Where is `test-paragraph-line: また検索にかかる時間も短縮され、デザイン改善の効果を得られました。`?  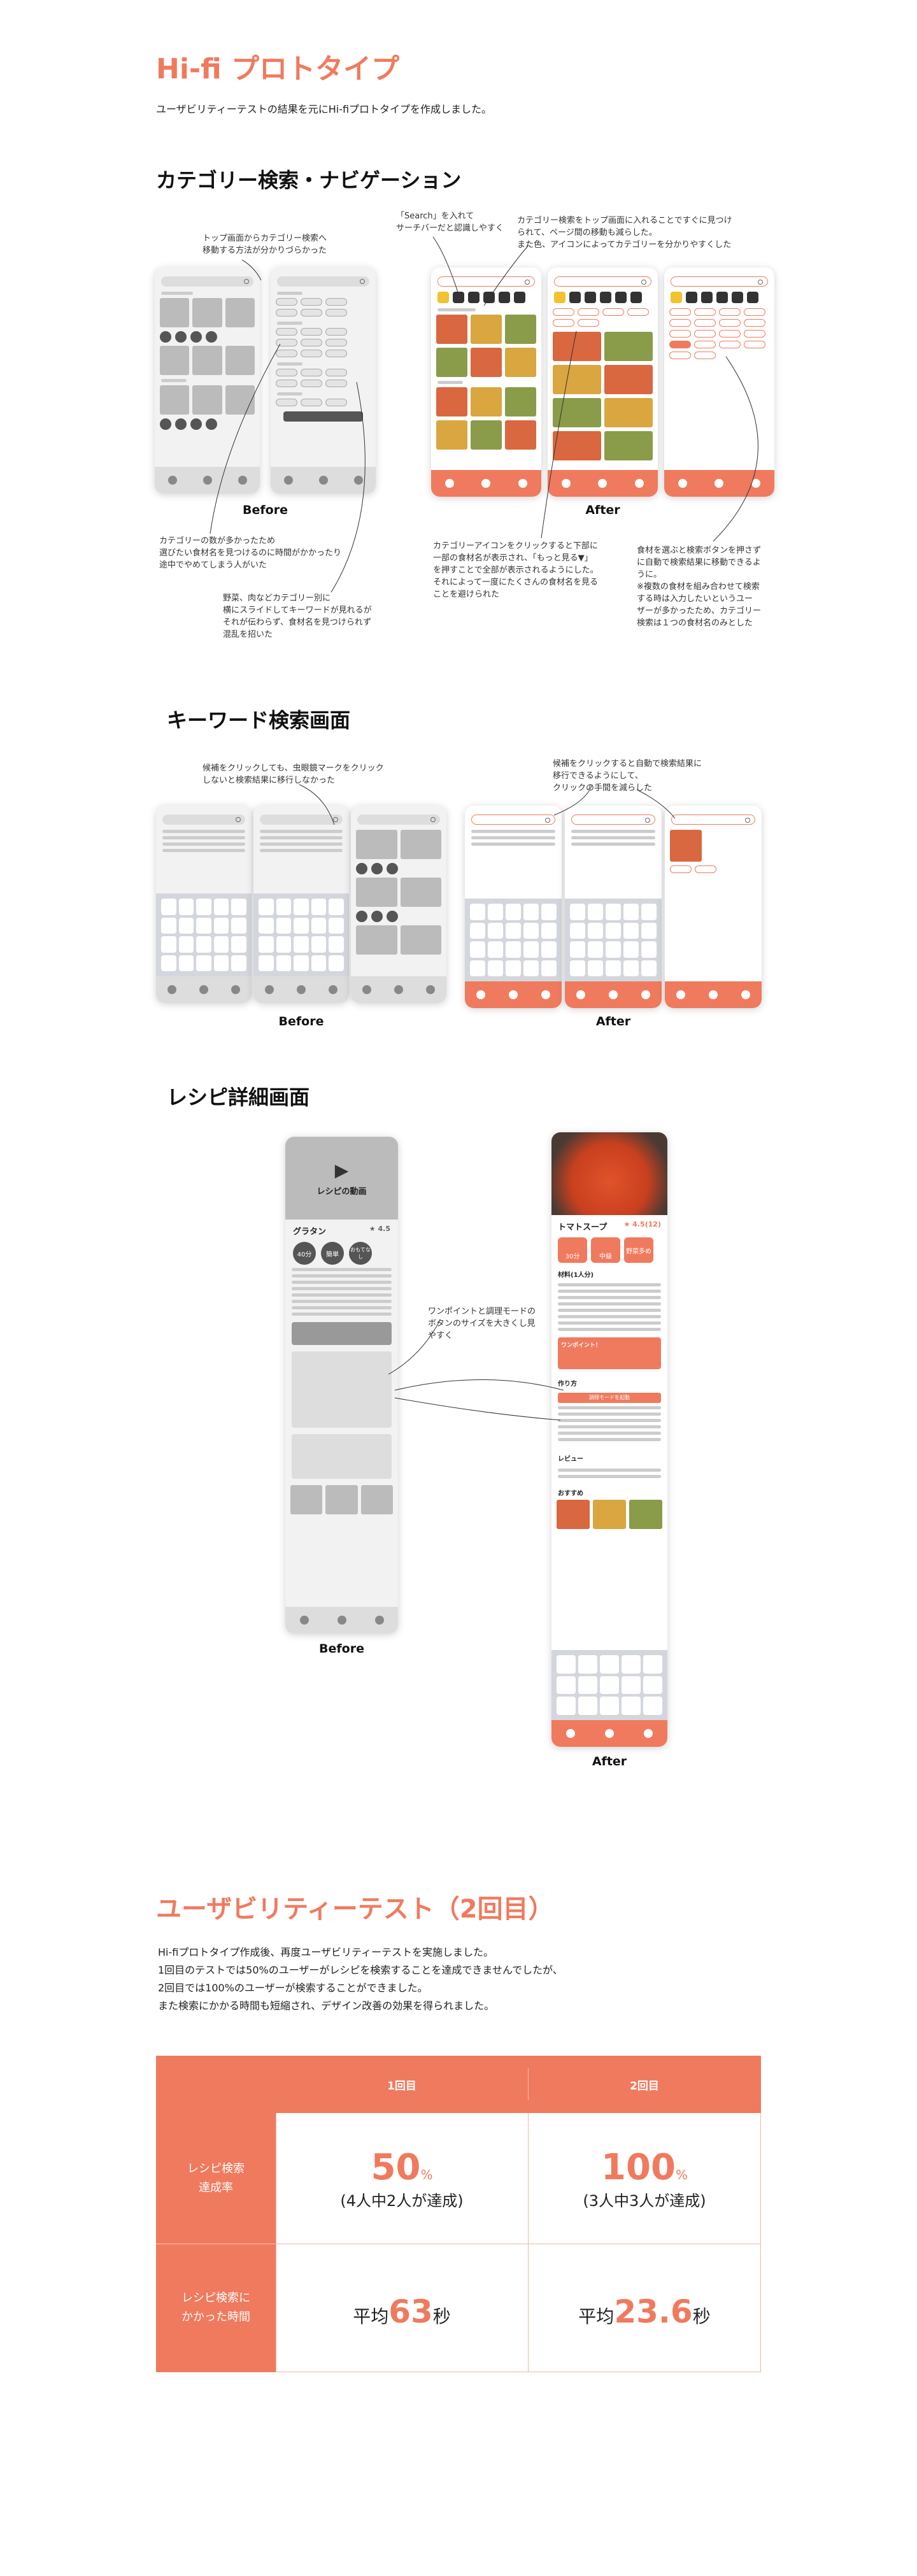
test-paragraph-line: また検索にかかる時間も短縮され、デザイン改善の効果を得られました。 is located at coordinates (326, 2006).